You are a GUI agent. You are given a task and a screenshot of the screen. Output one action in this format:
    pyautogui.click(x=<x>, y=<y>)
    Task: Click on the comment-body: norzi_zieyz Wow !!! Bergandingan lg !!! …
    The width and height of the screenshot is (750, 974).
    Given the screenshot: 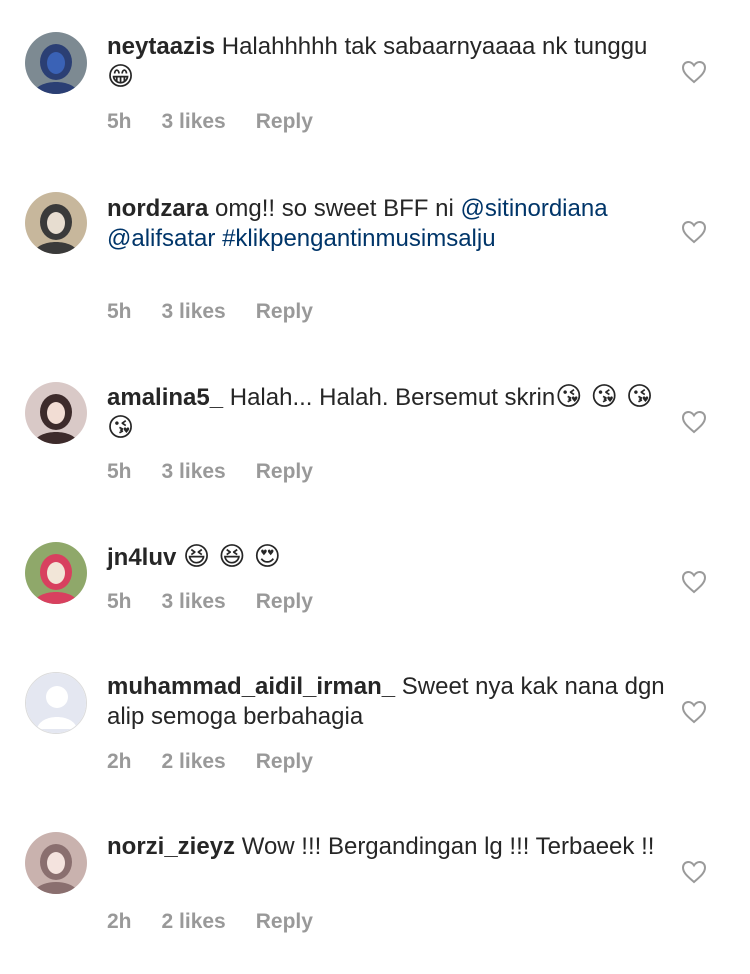 What is the action you would take?
    pyautogui.click(x=387, y=847)
    